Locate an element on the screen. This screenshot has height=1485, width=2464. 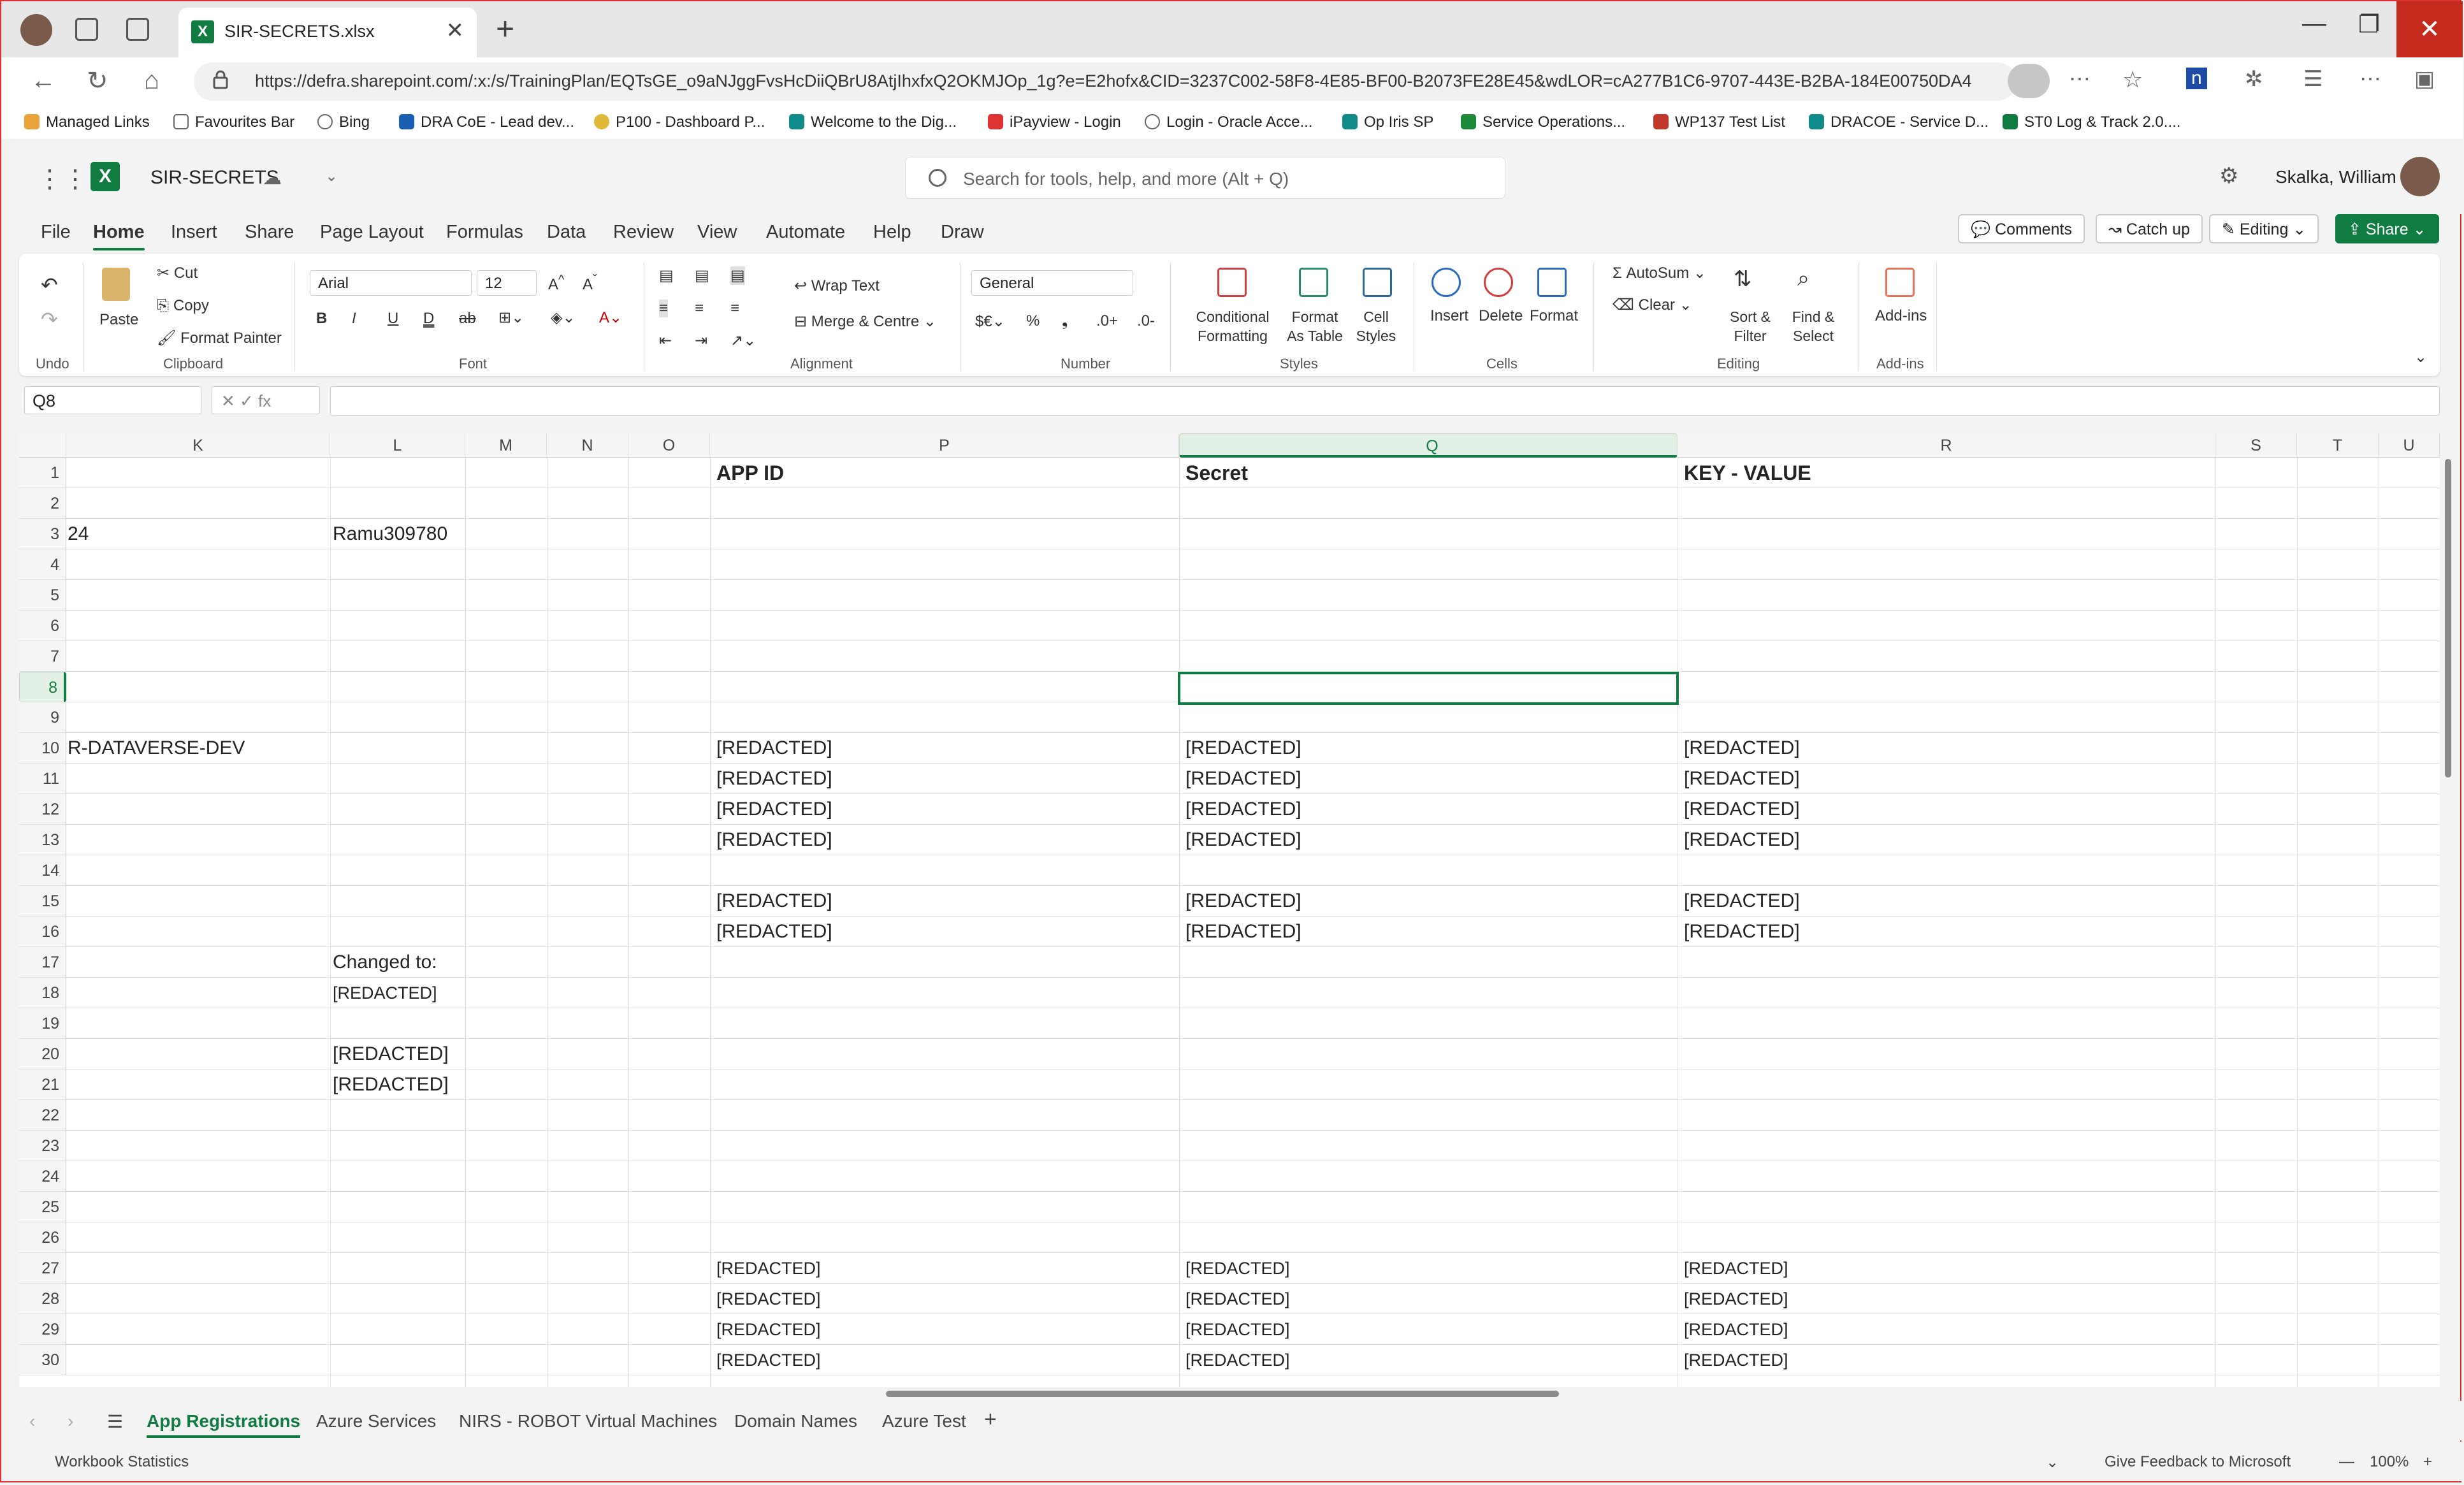
align-middle-icon: ▤ is located at coordinates (702, 275).